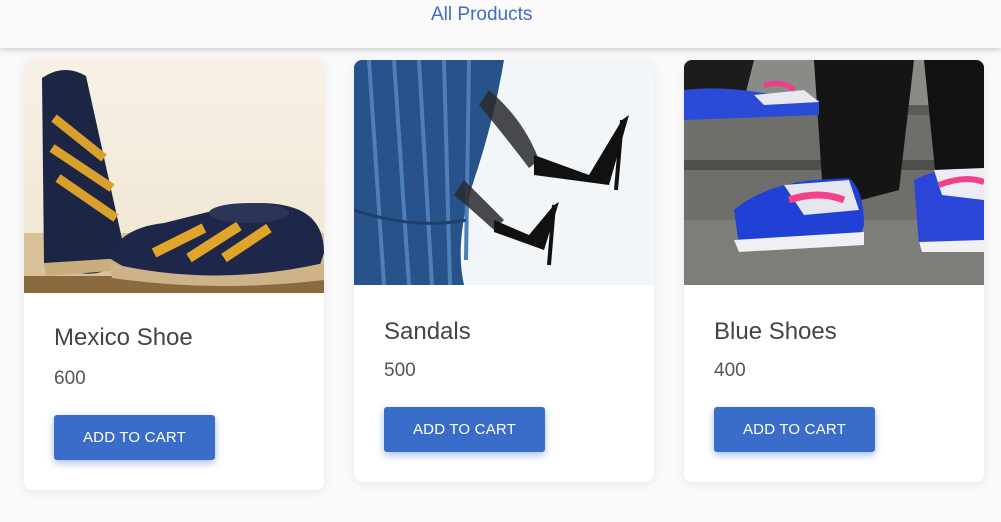 This screenshot has width=1001, height=522. Describe the element at coordinates (400, 370) in the screenshot. I see `product-price: 500` at that location.